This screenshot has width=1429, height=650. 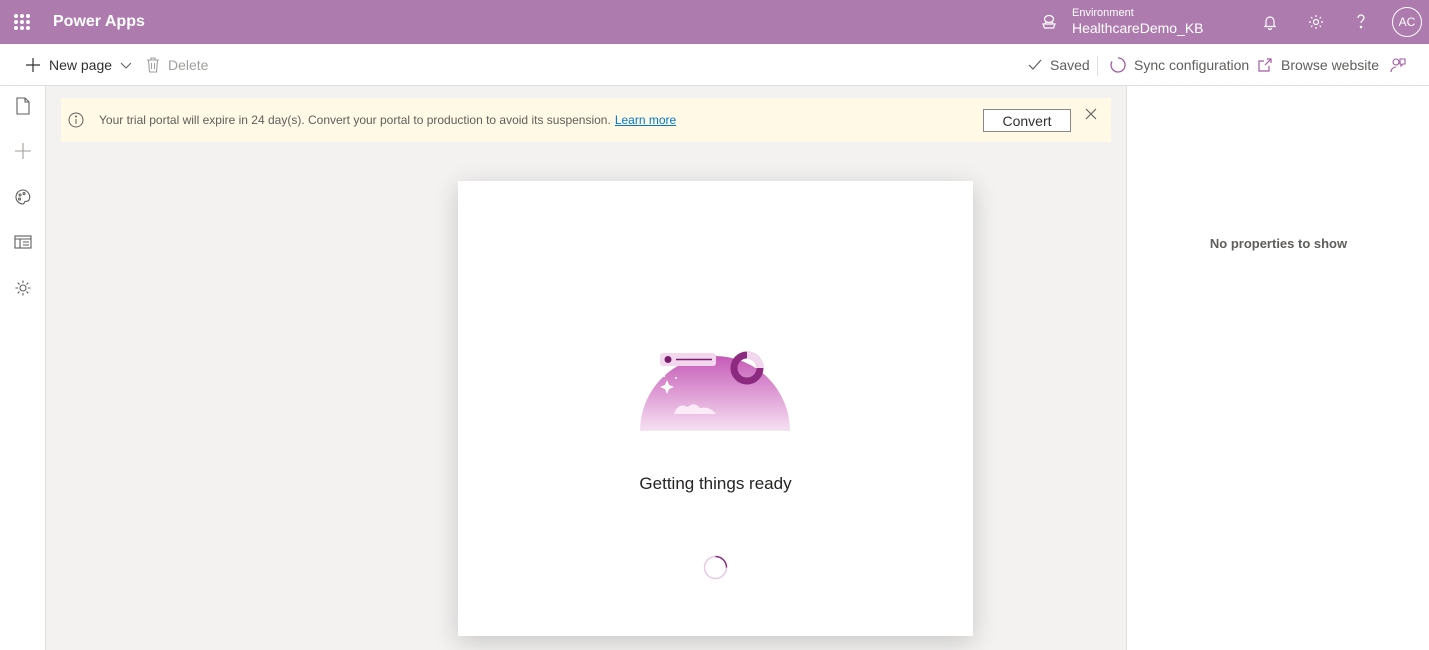 I want to click on close-icon, so click(x=1091, y=114).